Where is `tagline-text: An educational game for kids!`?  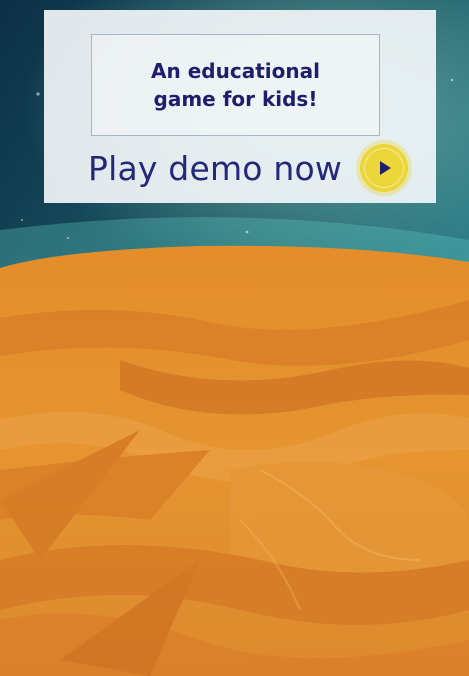 tagline-text: An educational game for kids! is located at coordinates (235, 85).